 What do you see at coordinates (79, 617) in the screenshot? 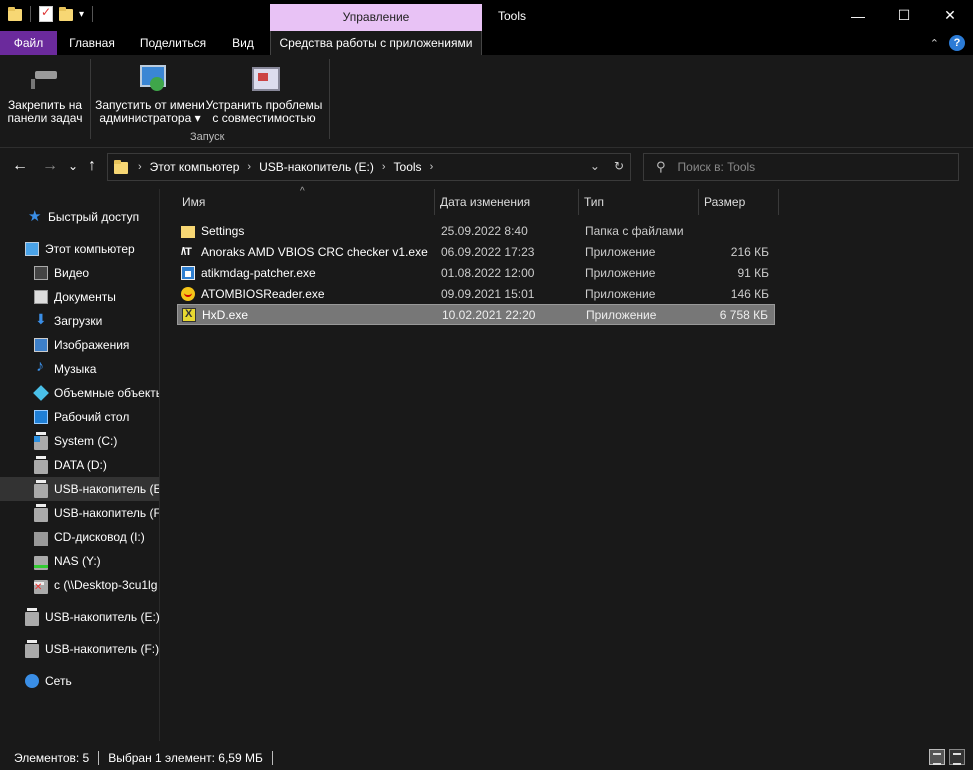
I see `sidebar-item-usb-e-root: USB-накопитель (E:)` at bounding box center [79, 617].